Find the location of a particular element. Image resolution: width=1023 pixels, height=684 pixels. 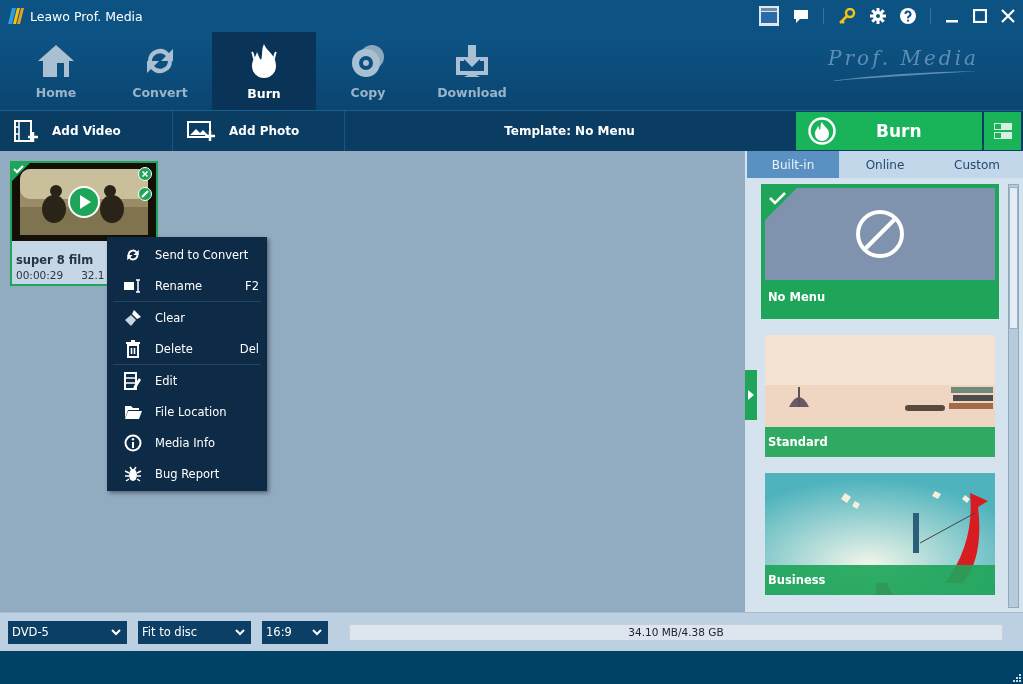

key-icon is located at coordinates (847, 16).